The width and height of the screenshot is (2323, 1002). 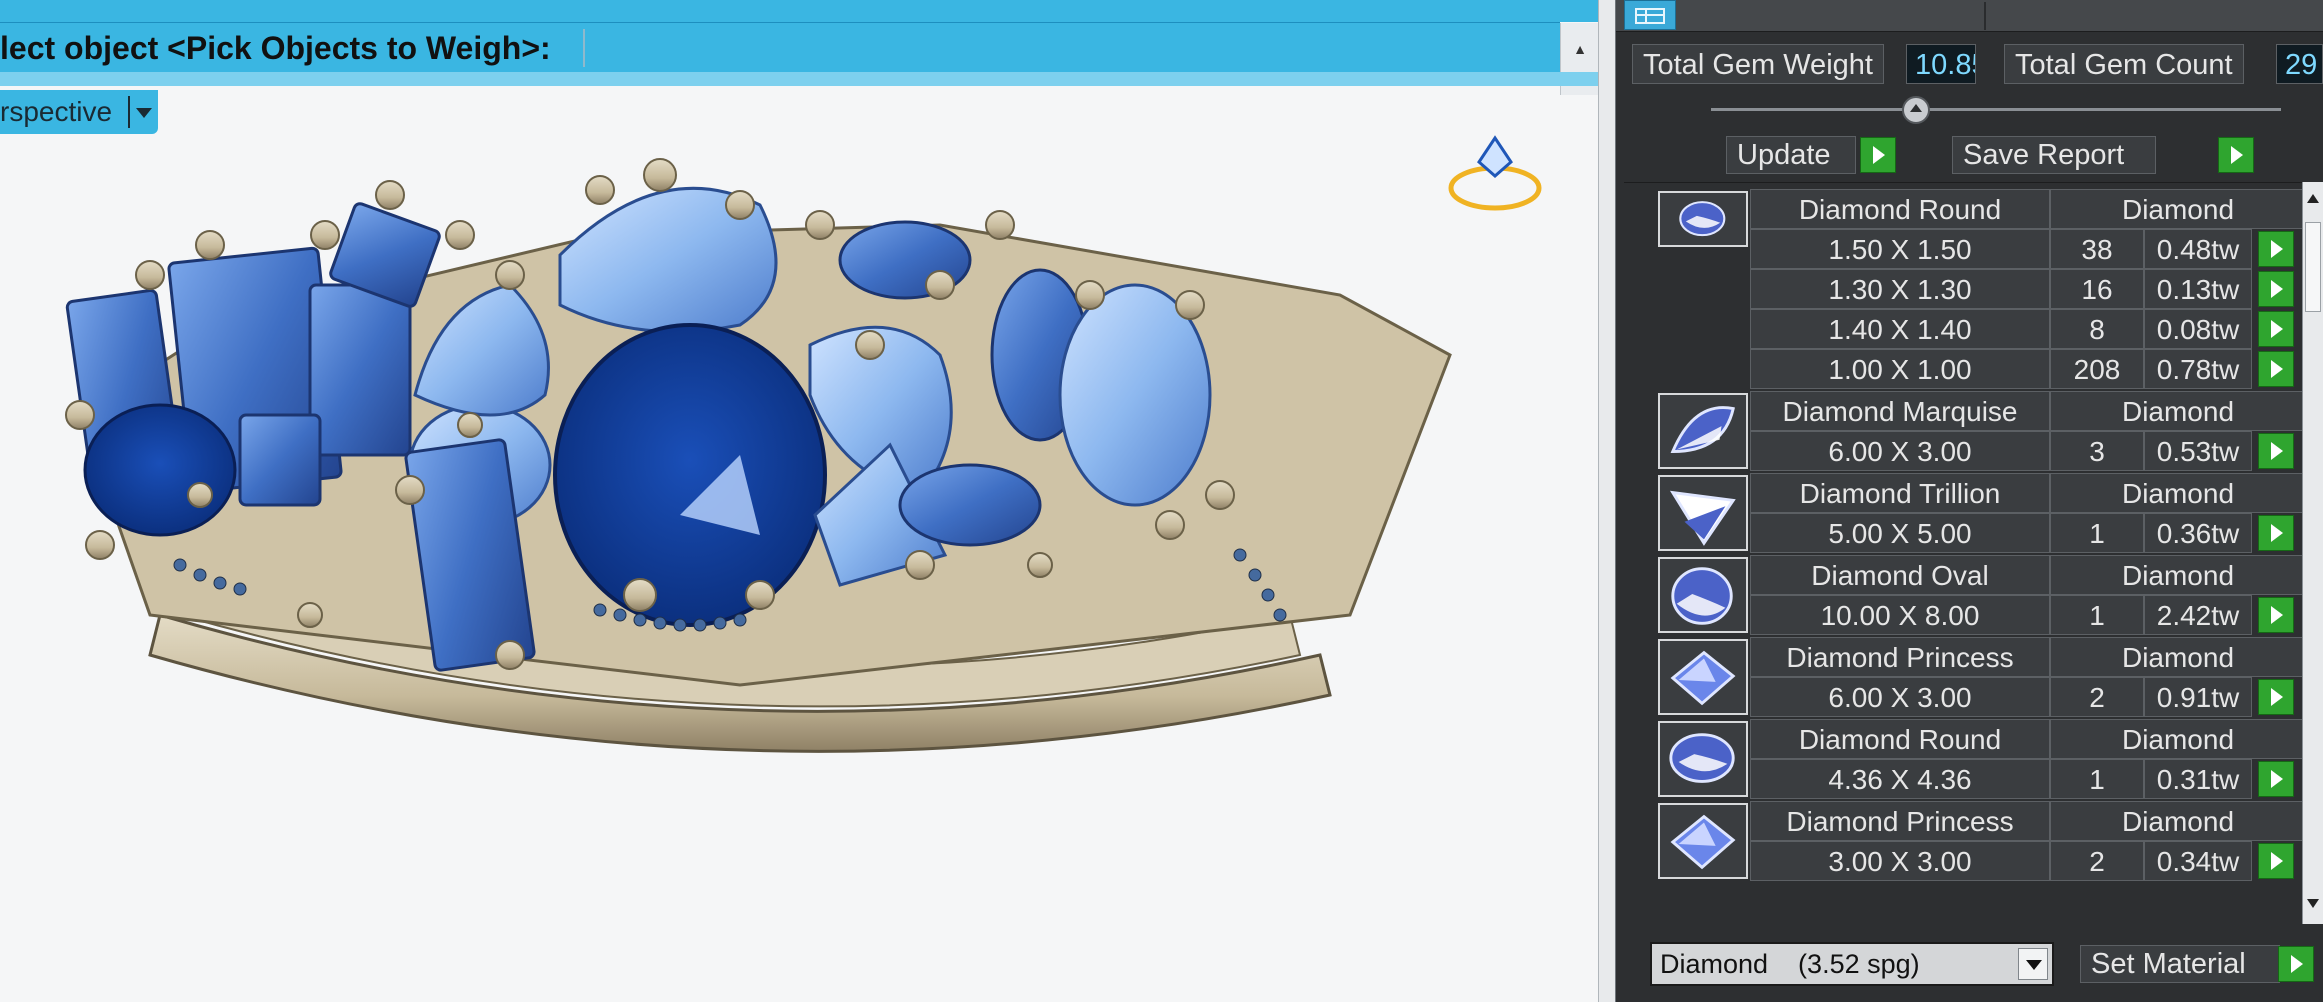 What do you see at coordinates (1900, 289) in the screenshot?
I see `gem-size: 1.30 X 1.30` at bounding box center [1900, 289].